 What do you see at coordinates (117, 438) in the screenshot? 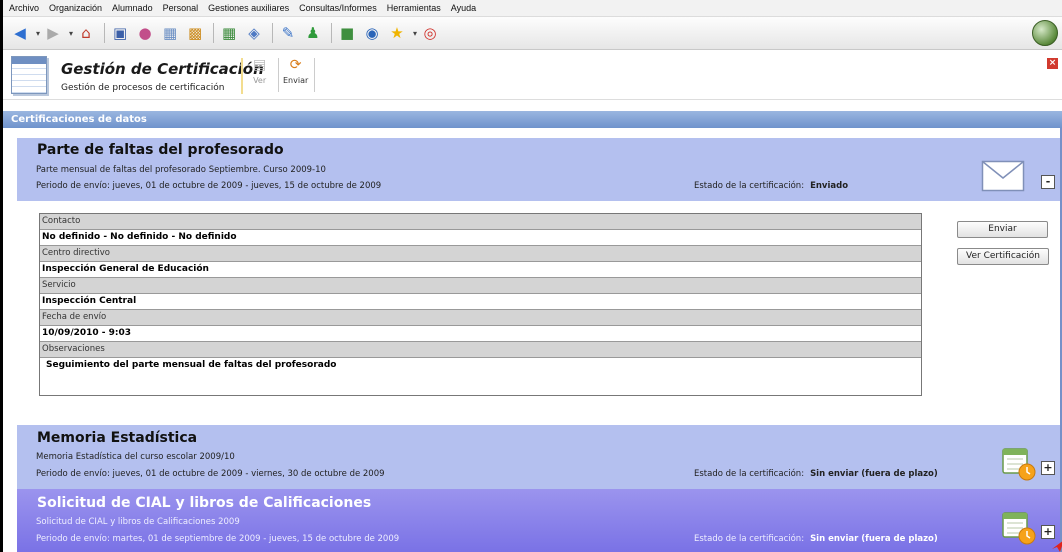
I see `panel-title: Memoria Estadística` at bounding box center [117, 438].